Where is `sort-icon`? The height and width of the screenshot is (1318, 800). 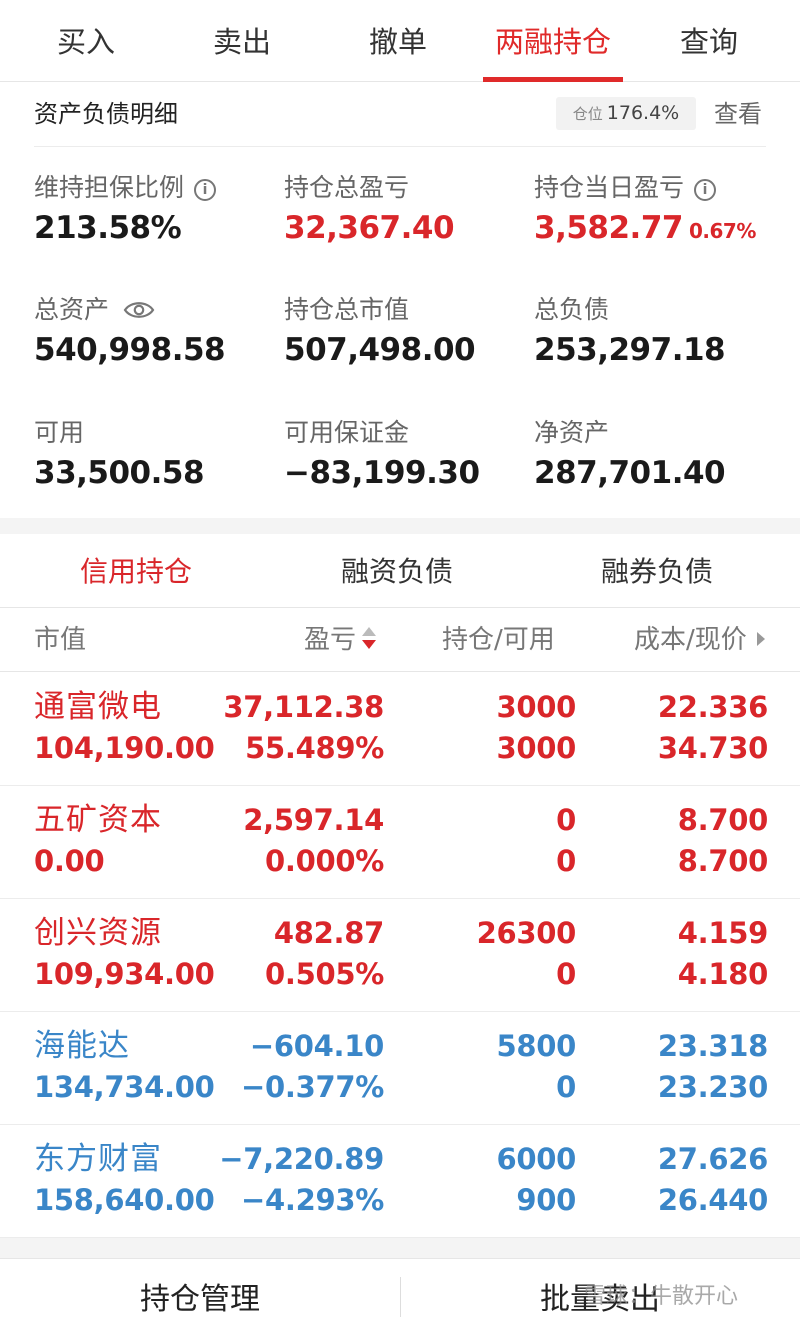
sort-icon is located at coordinates (369, 639).